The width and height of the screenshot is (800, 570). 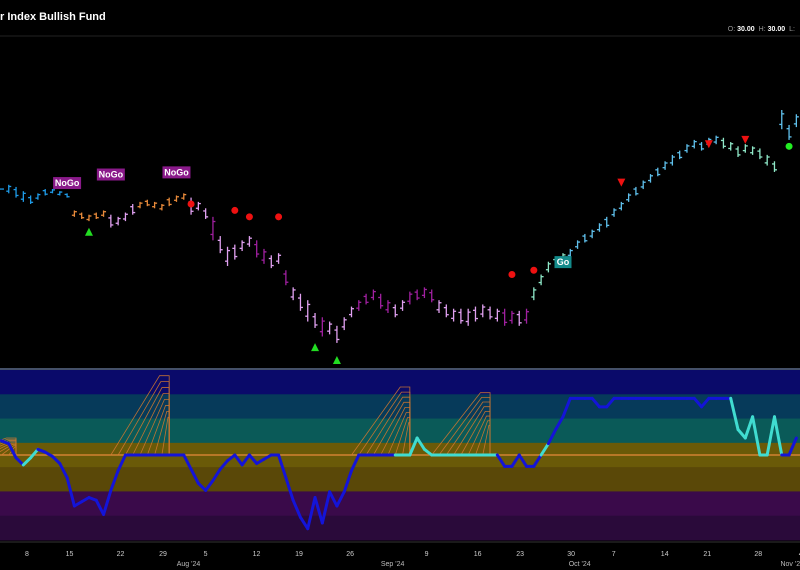 What do you see at coordinates (478, 554) in the screenshot?
I see `x-tick-label: 16` at bounding box center [478, 554].